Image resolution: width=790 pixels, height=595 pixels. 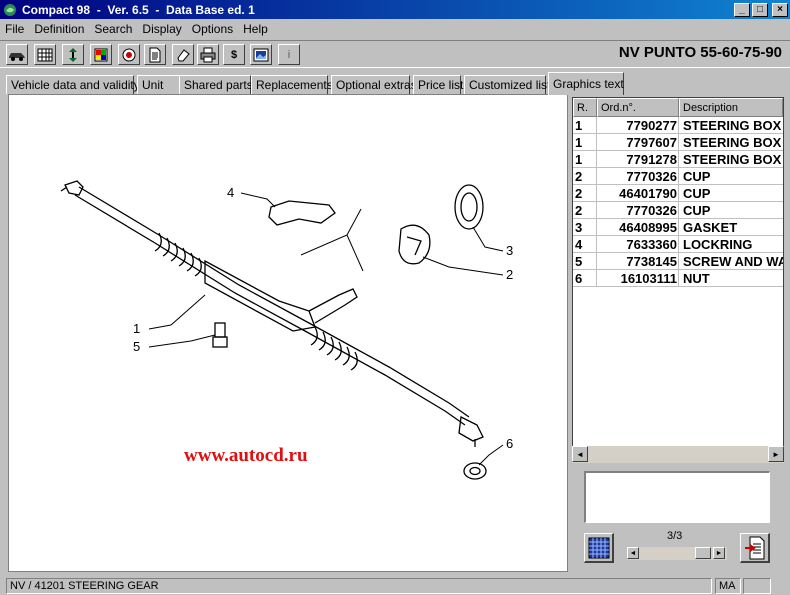 I want to click on page-prev-button: ◄, so click(x=633, y=553).